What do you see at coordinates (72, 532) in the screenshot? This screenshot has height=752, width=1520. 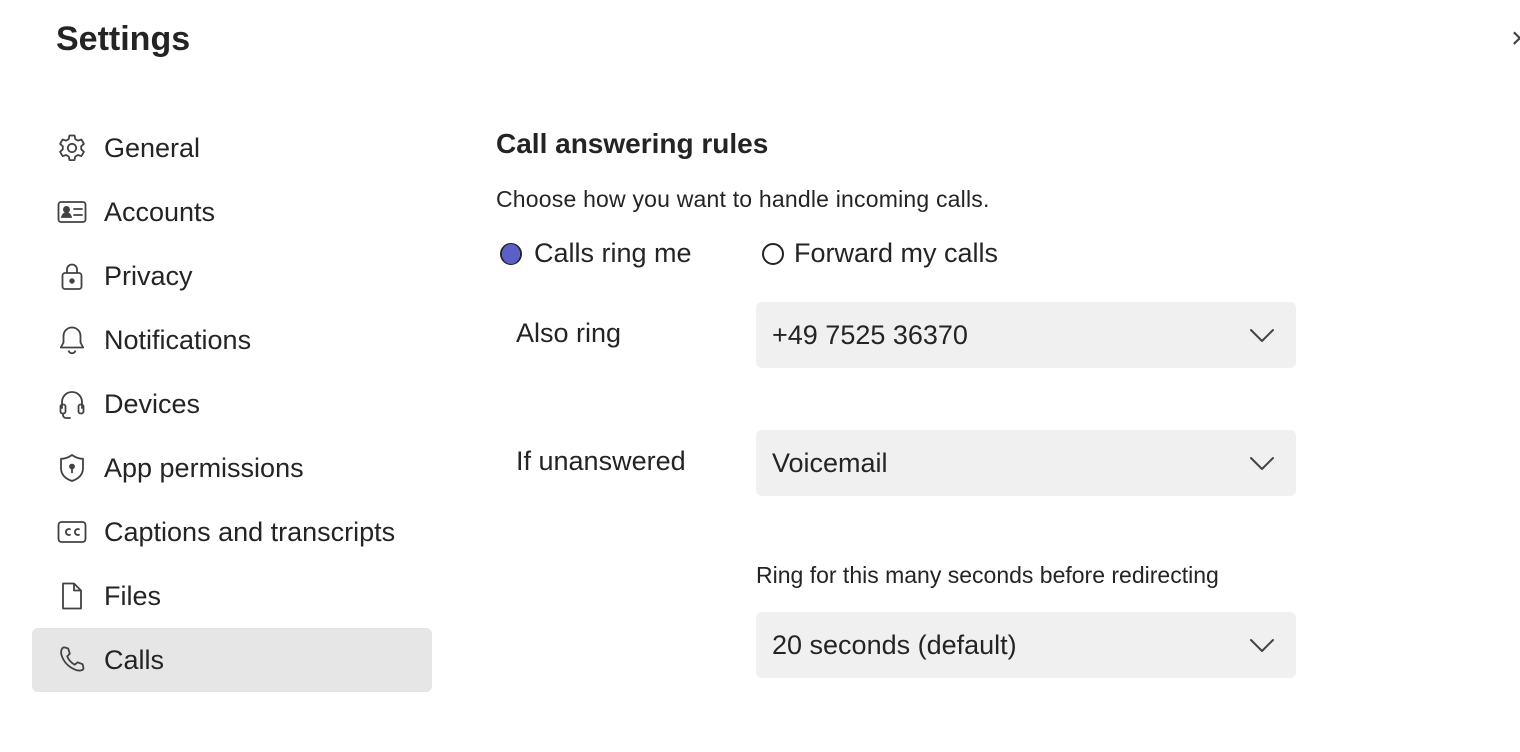 I see `closed-captions-icon` at bounding box center [72, 532].